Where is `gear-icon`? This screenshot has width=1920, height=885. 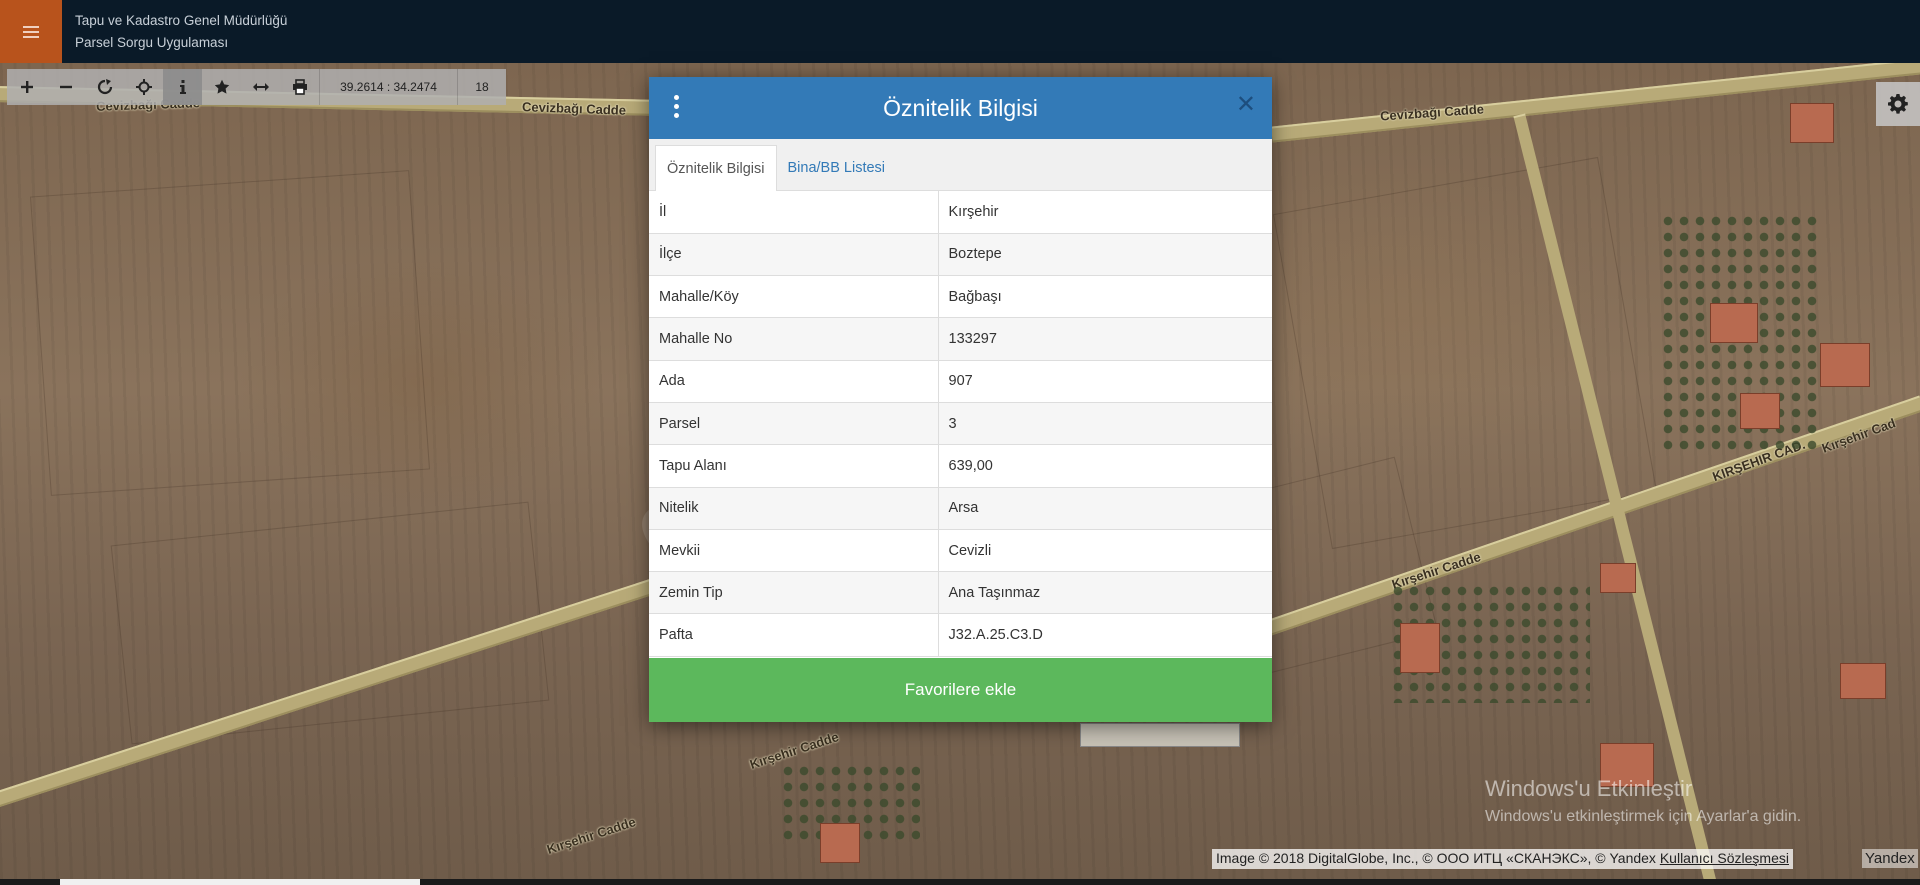
gear-icon is located at coordinates (1898, 104).